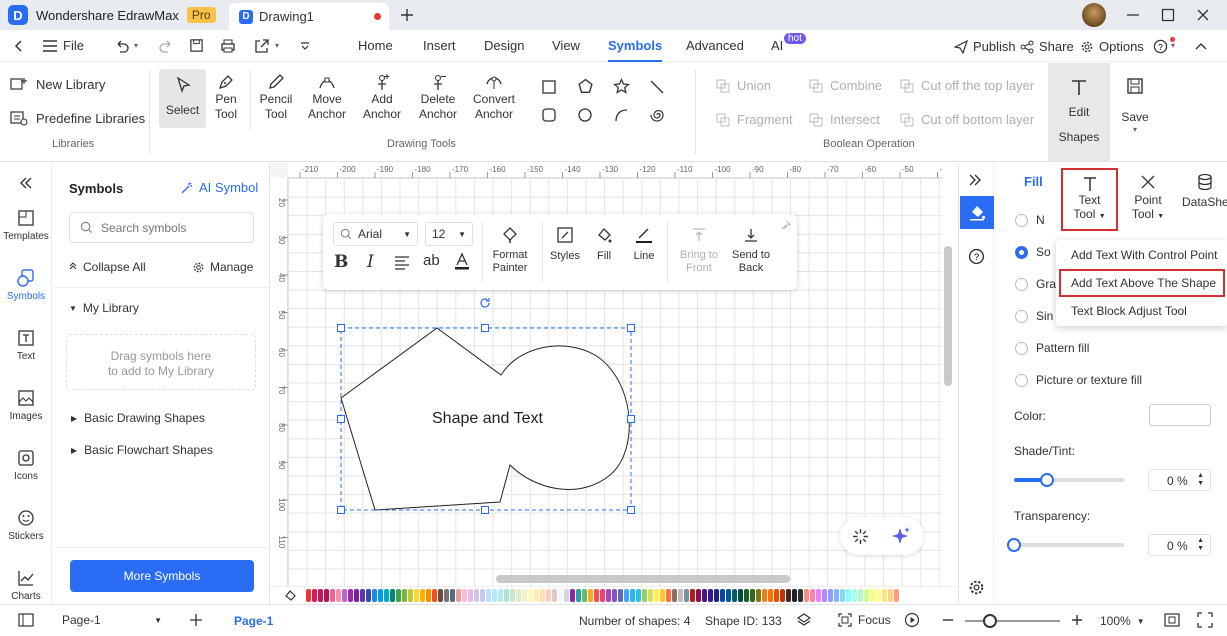 The image size is (1227, 636). I want to click on zoom-slider-knob, so click(990, 621).